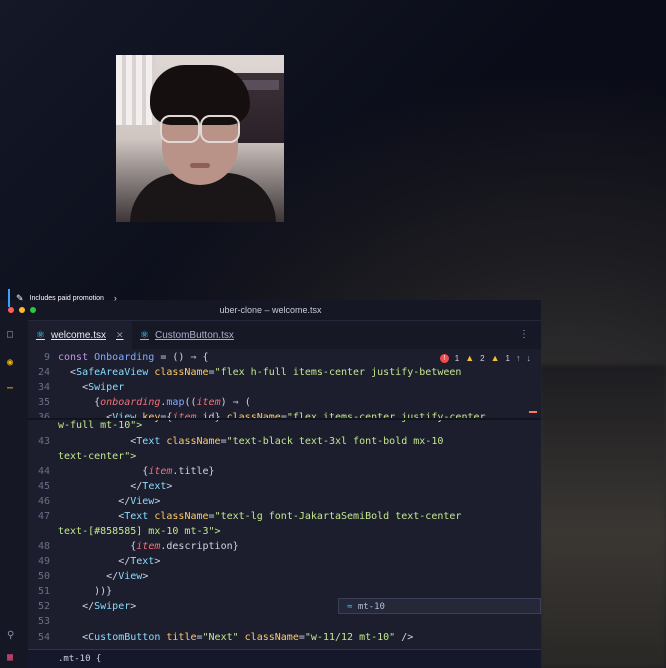  Describe the element at coordinates (603, 516) in the screenshot. I see `background-person-blur` at that location.